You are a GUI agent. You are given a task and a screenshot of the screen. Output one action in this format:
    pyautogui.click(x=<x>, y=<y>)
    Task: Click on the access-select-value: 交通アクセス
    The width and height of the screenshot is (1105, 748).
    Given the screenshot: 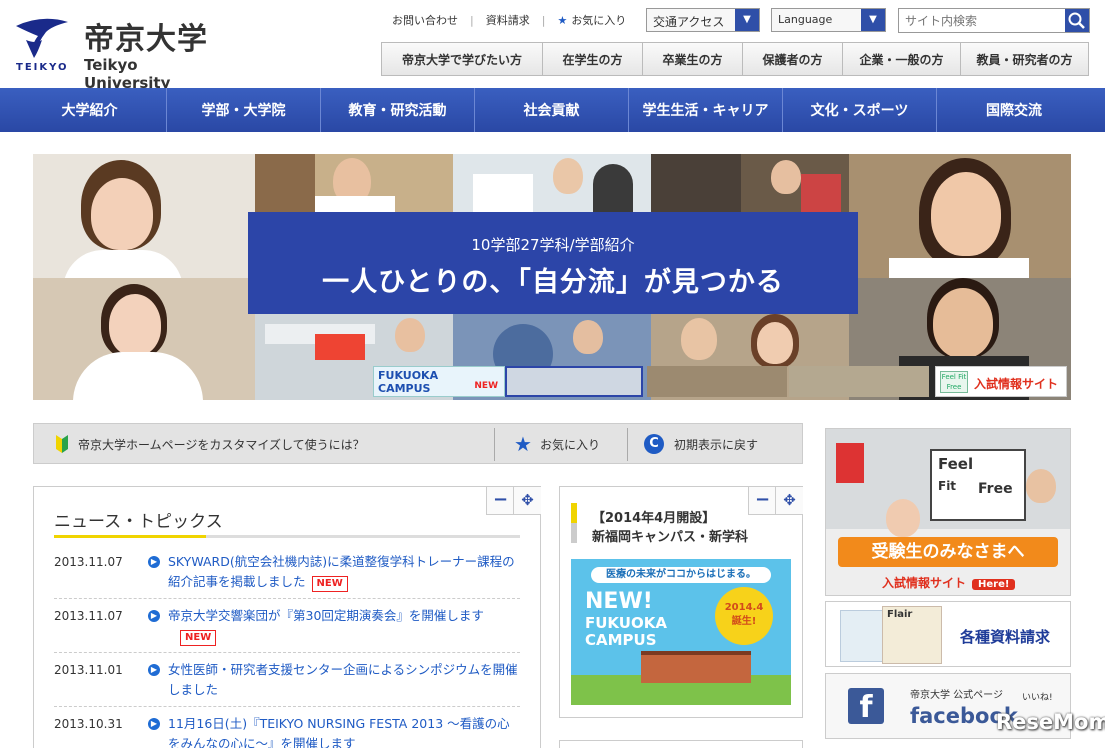 What is the action you would take?
    pyautogui.click(x=689, y=22)
    